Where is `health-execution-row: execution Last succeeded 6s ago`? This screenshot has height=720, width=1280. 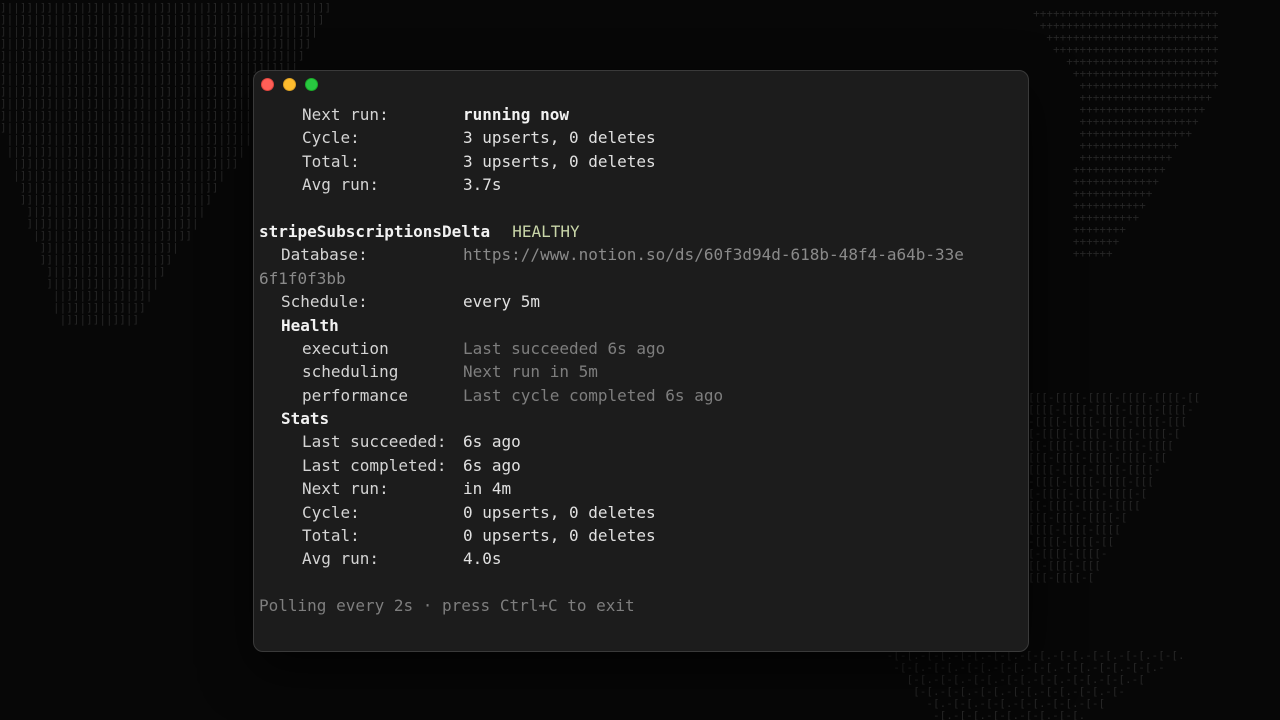
health-execution-row: execution Last succeeded 6s ago is located at coordinates (641, 348).